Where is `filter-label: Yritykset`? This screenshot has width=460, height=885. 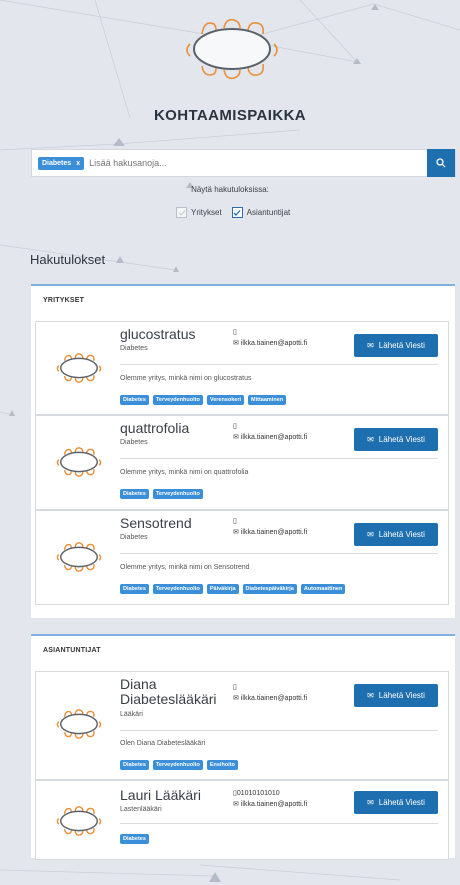
filter-label: Yritykset is located at coordinates (206, 212).